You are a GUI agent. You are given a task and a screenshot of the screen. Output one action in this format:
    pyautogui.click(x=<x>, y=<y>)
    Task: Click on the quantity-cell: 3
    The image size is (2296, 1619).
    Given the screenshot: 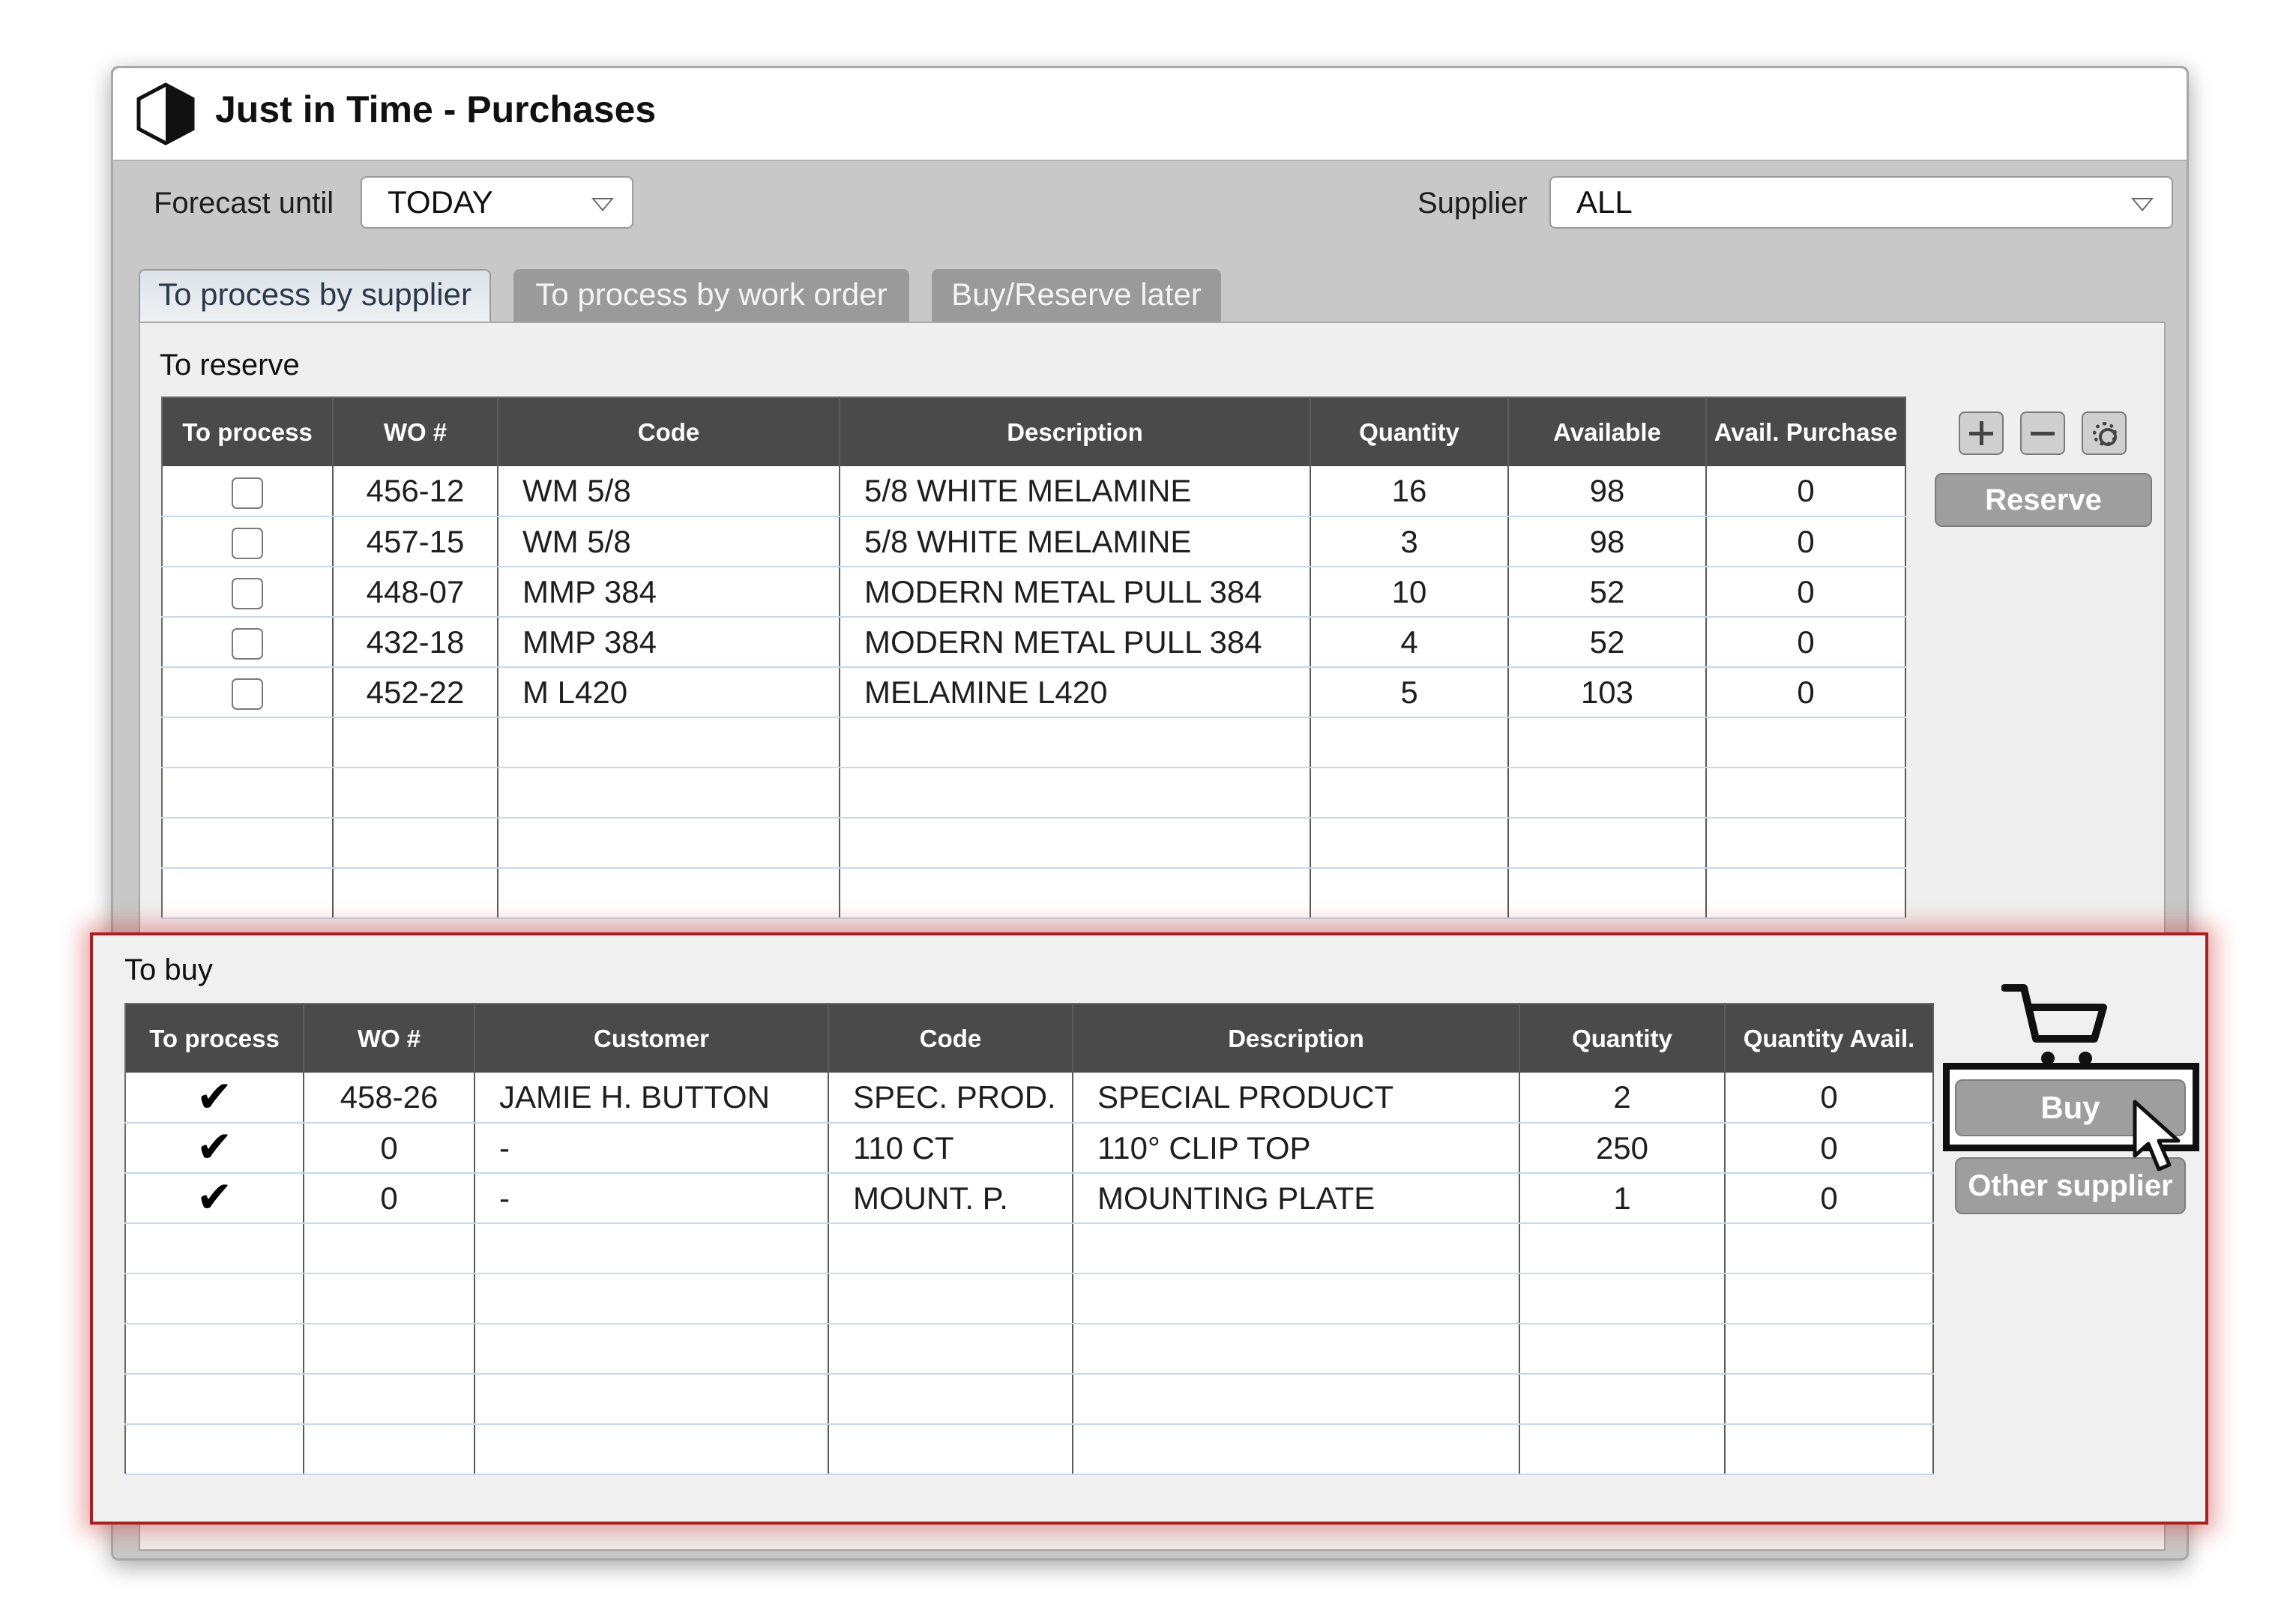 What is the action you would take?
    pyautogui.click(x=1409, y=541)
    